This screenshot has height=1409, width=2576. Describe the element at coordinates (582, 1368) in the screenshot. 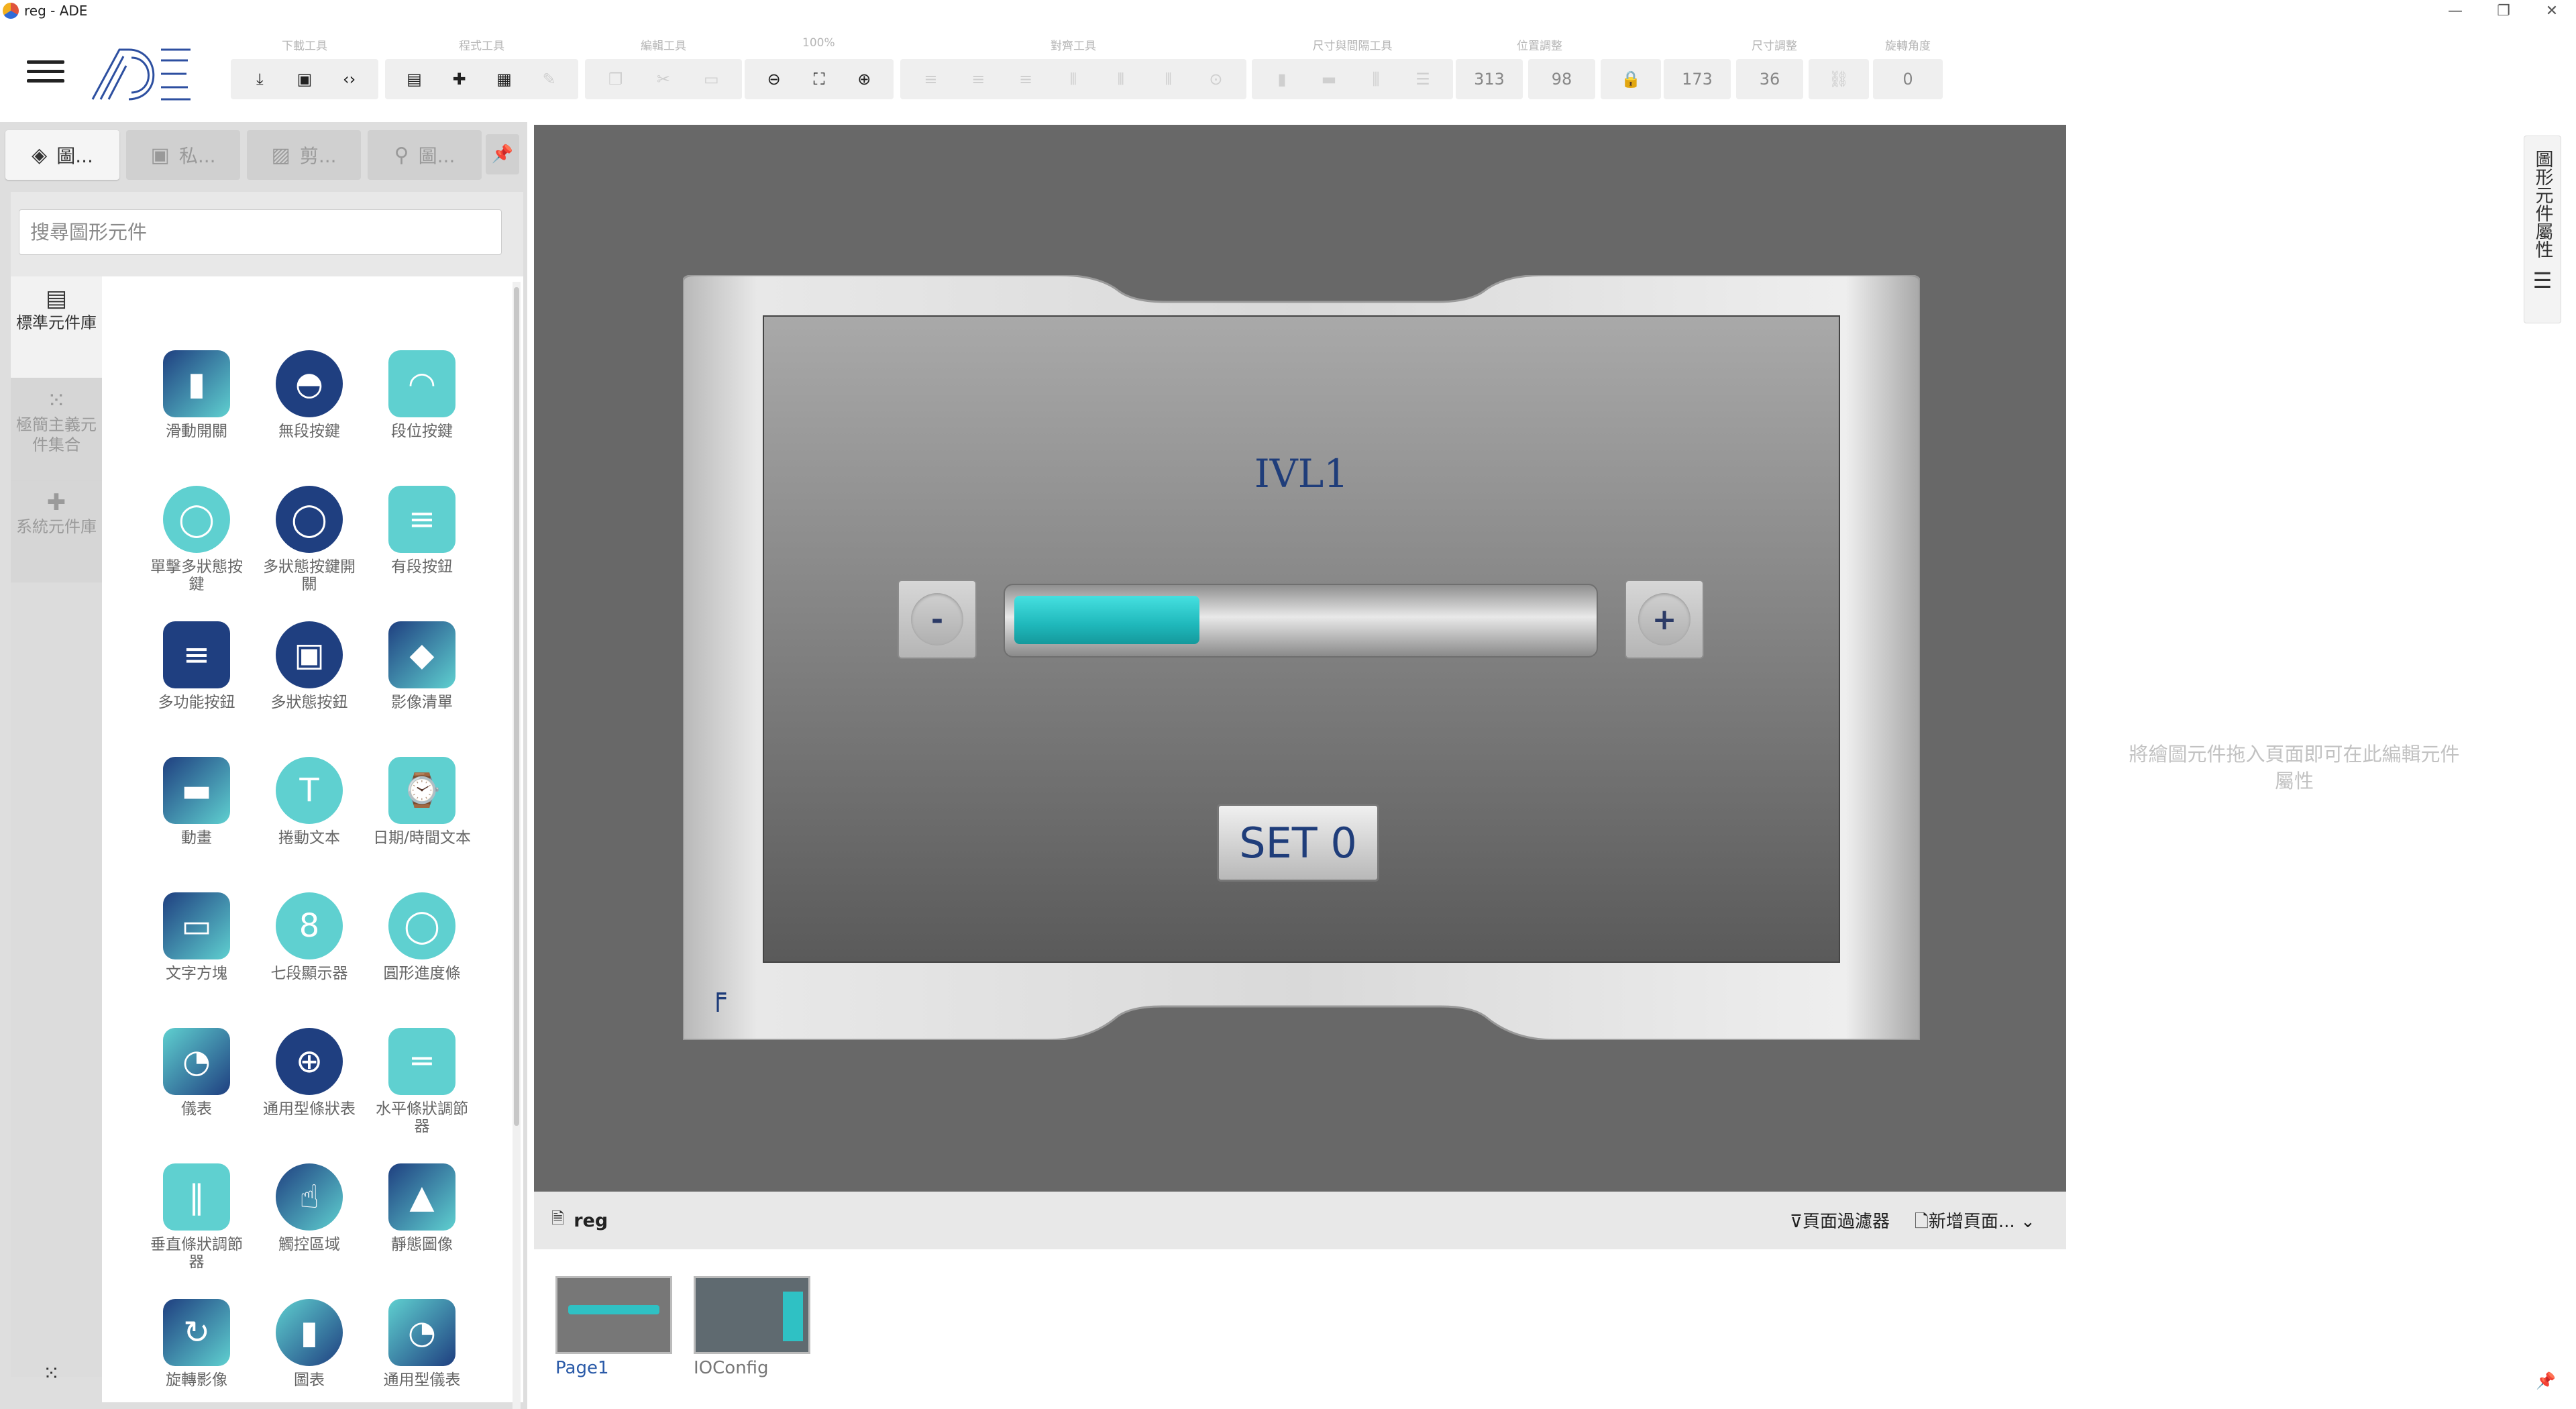

I see `page-label-page1: Page1` at that location.